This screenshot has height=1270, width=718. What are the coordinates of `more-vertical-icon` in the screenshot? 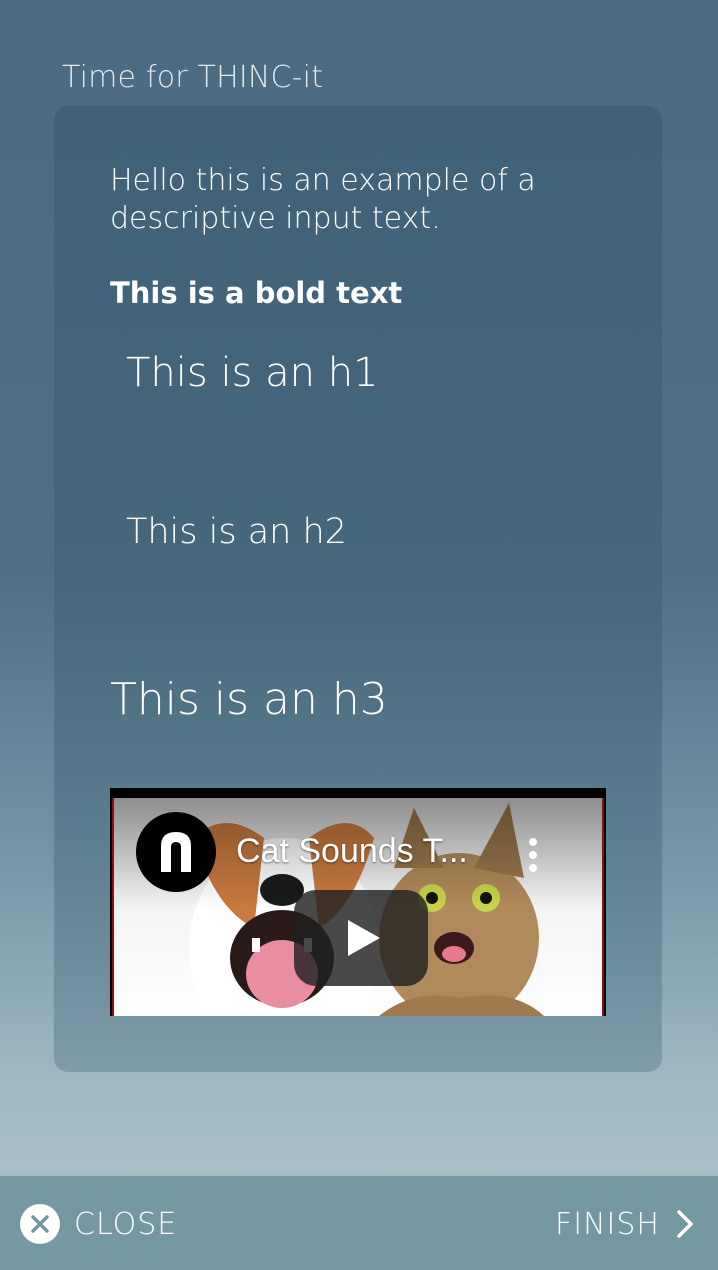 It's located at (533, 858).